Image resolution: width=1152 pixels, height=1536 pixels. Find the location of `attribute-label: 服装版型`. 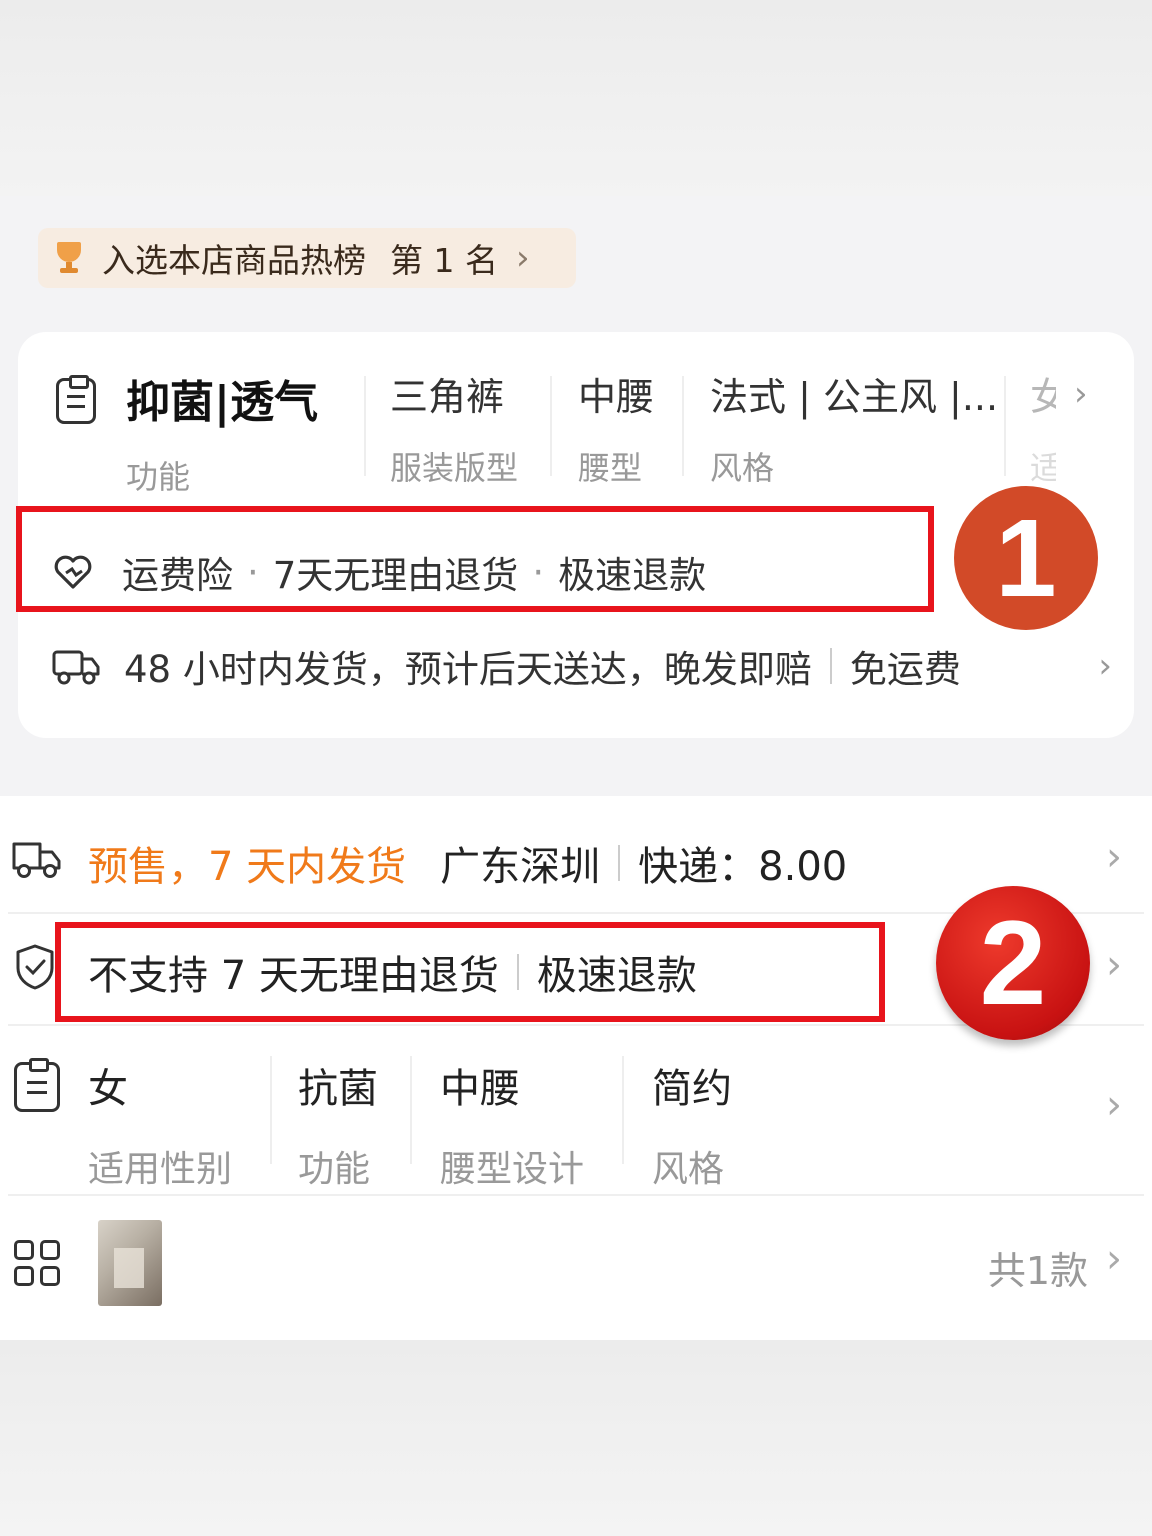

attribute-label: 服装版型 is located at coordinates (454, 468).